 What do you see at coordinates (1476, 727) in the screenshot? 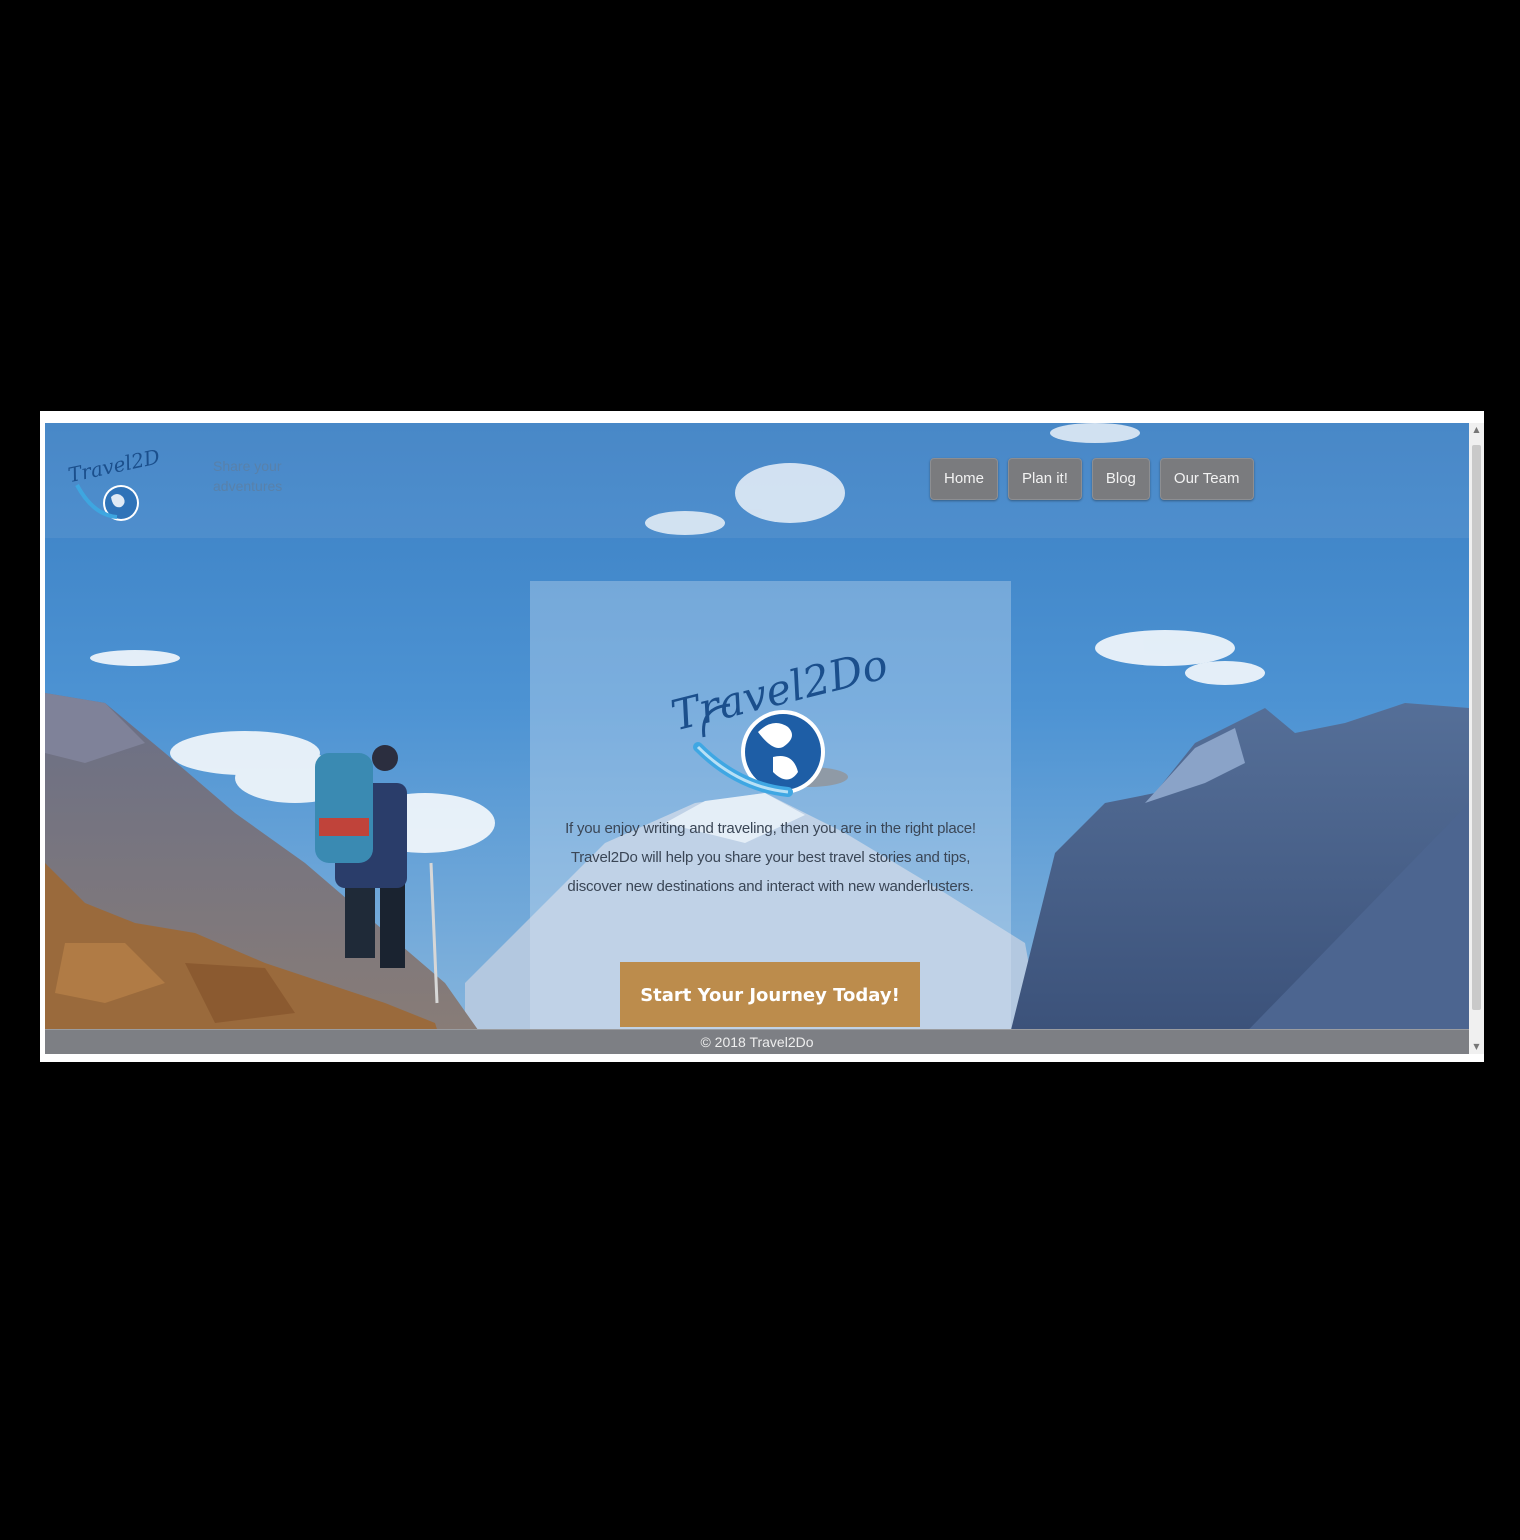
I see `scrollbar-thumb` at bounding box center [1476, 727].